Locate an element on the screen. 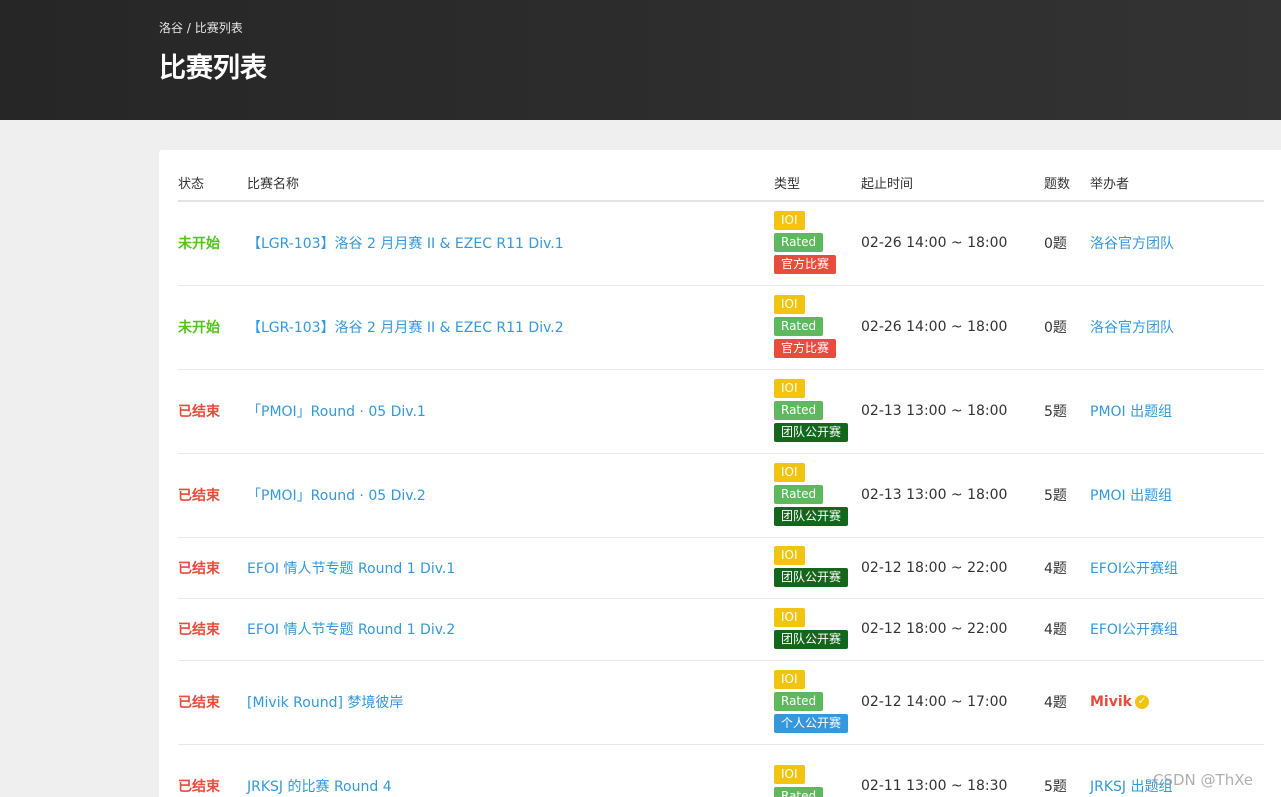 This screenshot has height=797, width=1281. watermark: CSDN @ThXe is located at coordinates (1203, 780).